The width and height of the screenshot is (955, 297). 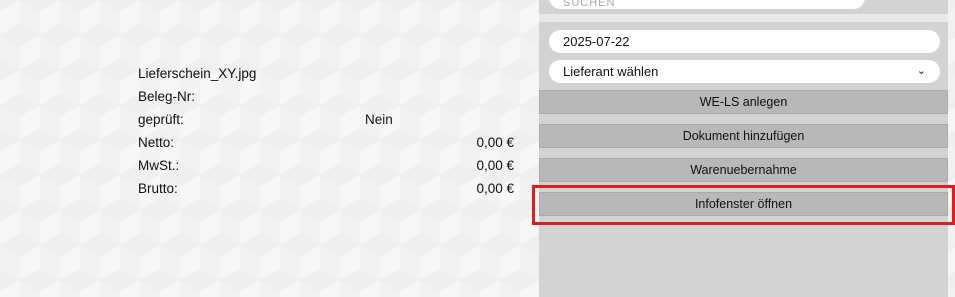 What do you see at coordinates (158, 188) in the screenshot?
I see `brutto-label: Brutto:` at bounding box center [158, 188].